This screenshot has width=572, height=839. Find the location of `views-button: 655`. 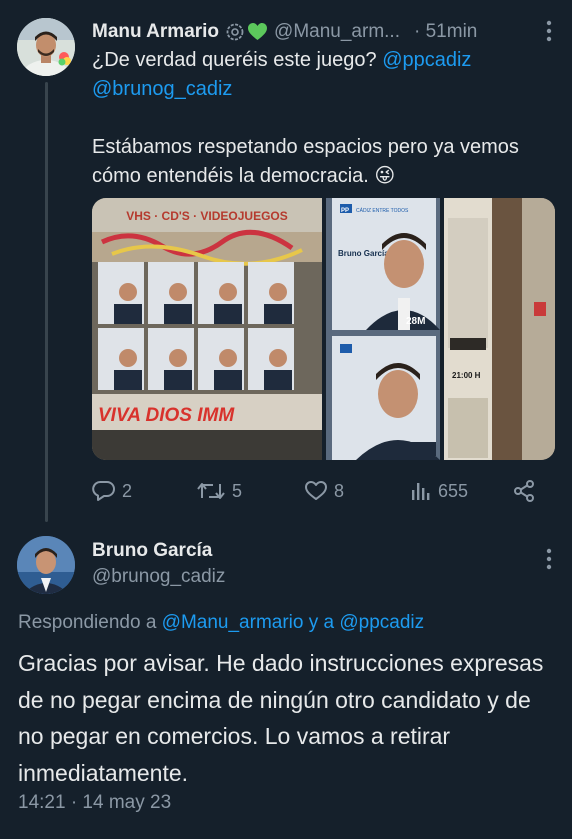

views-button: 655 is located at coordinates (439, 491).